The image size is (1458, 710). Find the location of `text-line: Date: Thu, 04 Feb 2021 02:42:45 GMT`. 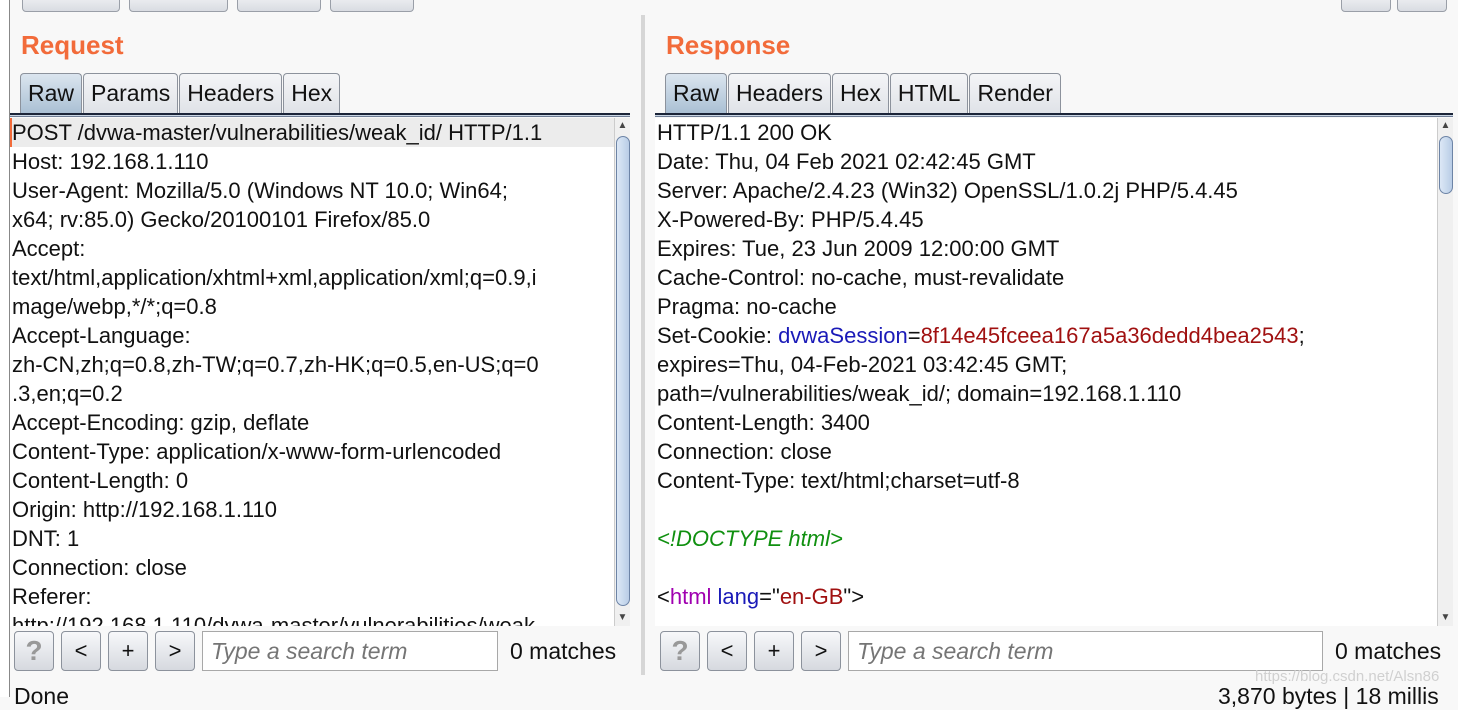

text-line: Date: Thu, 04 Feb 2021 02:42:45 GMT is located at coordinates (846, 161).